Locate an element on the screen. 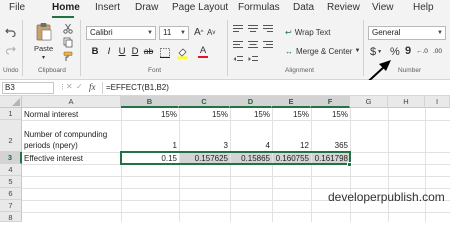 This screenshot has height=240, width=450. align-left-icon is located at coordinates (238, 45).